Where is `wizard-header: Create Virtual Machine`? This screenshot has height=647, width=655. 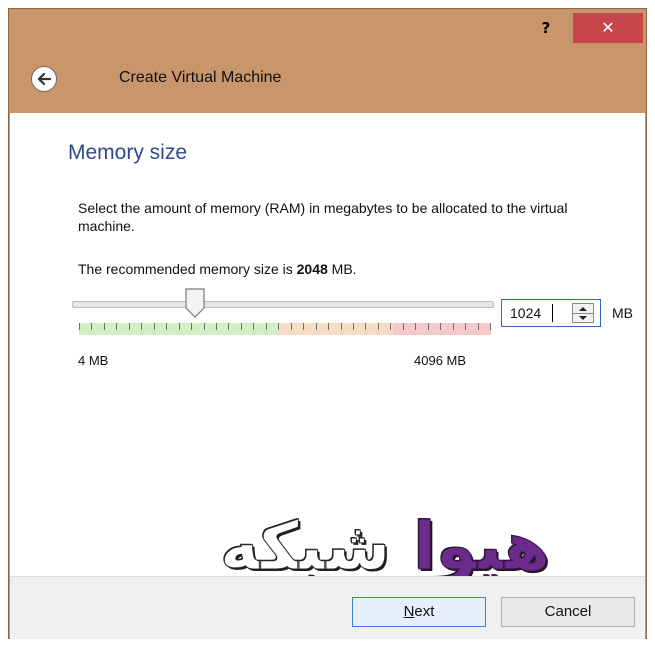 wizard-header: Create Virtual Machine is located at coordinates (327, 79).